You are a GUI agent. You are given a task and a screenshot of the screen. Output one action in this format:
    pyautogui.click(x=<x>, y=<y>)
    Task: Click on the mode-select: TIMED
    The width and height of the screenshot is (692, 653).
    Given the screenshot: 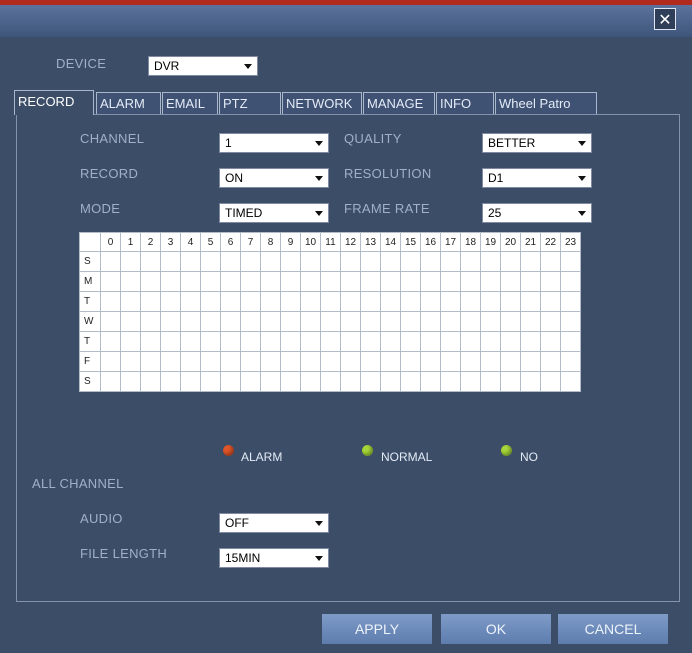 What is the action you would take?
    pyautogui.click(x=274, y=213)
    